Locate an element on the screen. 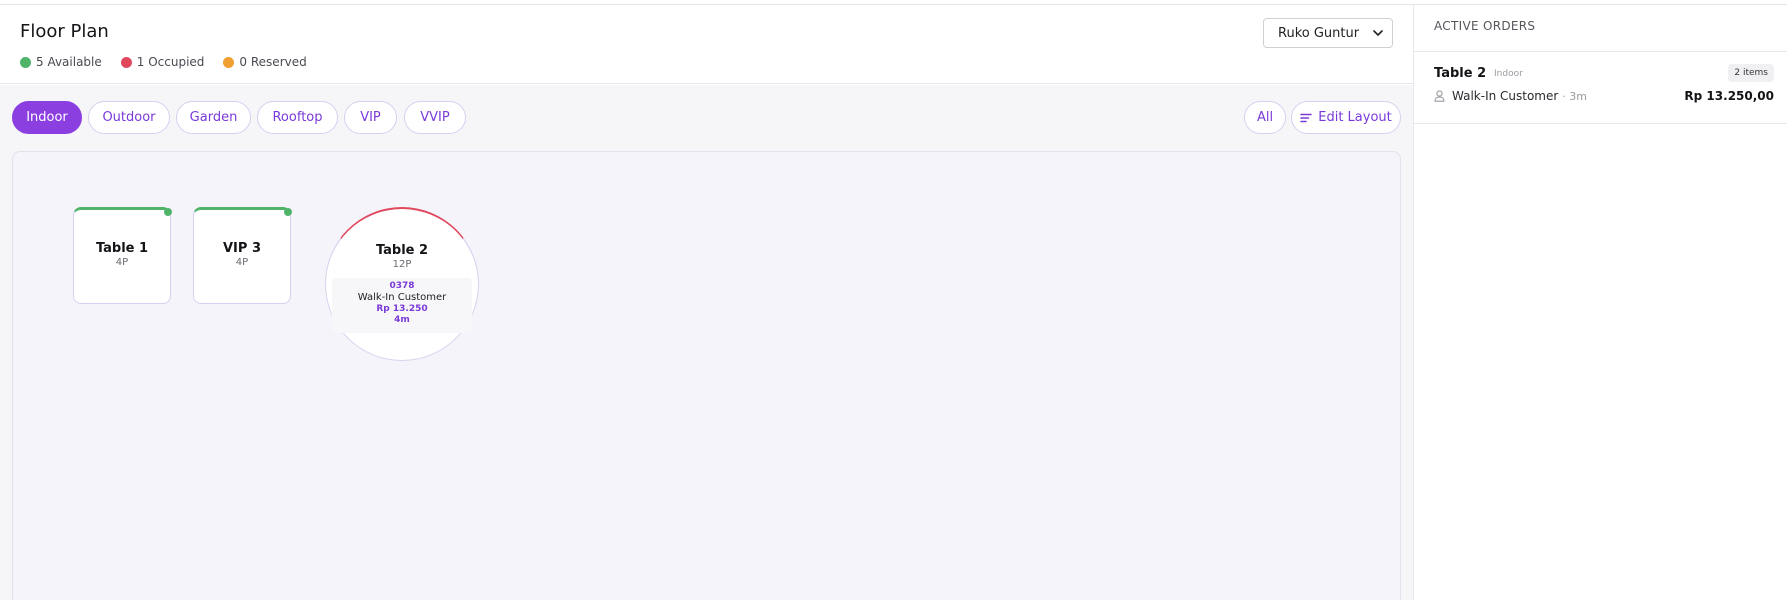 The width and height of the screenshot is (1787, 600). edit-layout-button: Edit Layout is located at coordinates (1346, 117).